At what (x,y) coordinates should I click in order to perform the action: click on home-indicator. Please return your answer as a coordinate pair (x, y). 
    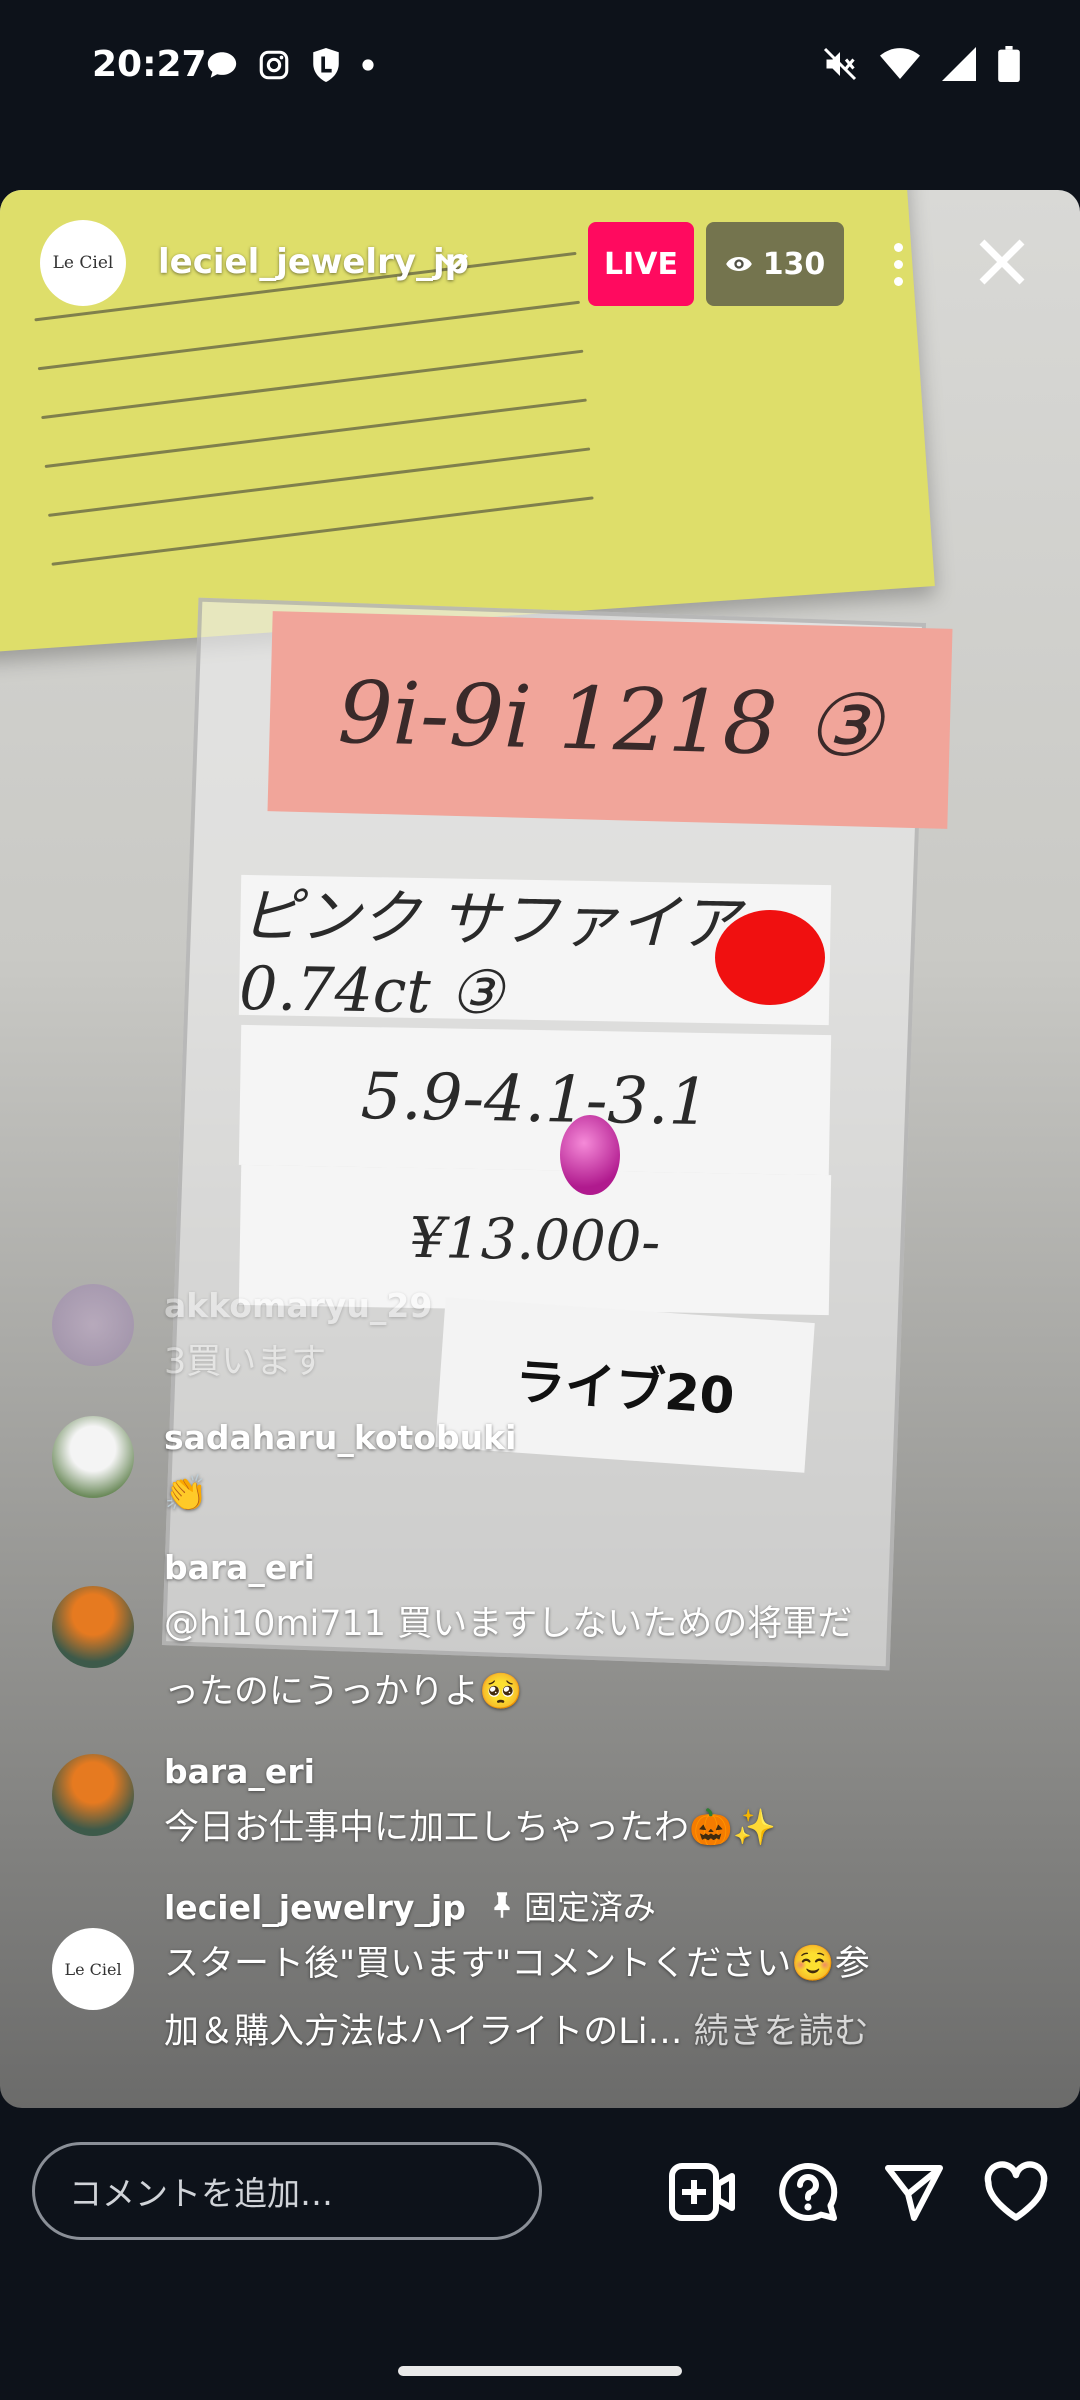
    Looking at the image, I should click on (540, 2371).